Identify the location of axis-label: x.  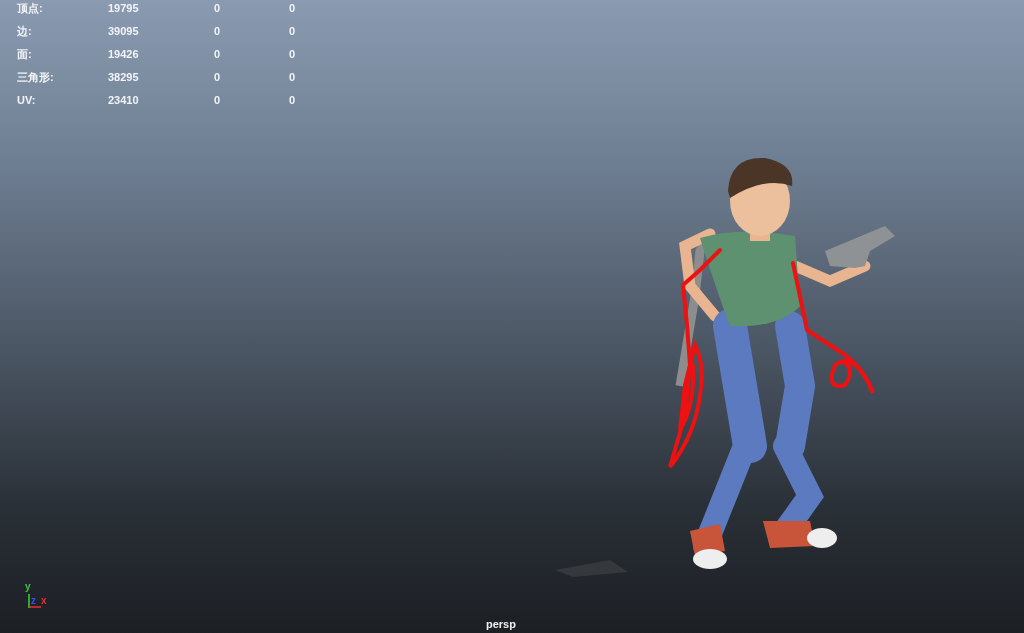
(44, 601).